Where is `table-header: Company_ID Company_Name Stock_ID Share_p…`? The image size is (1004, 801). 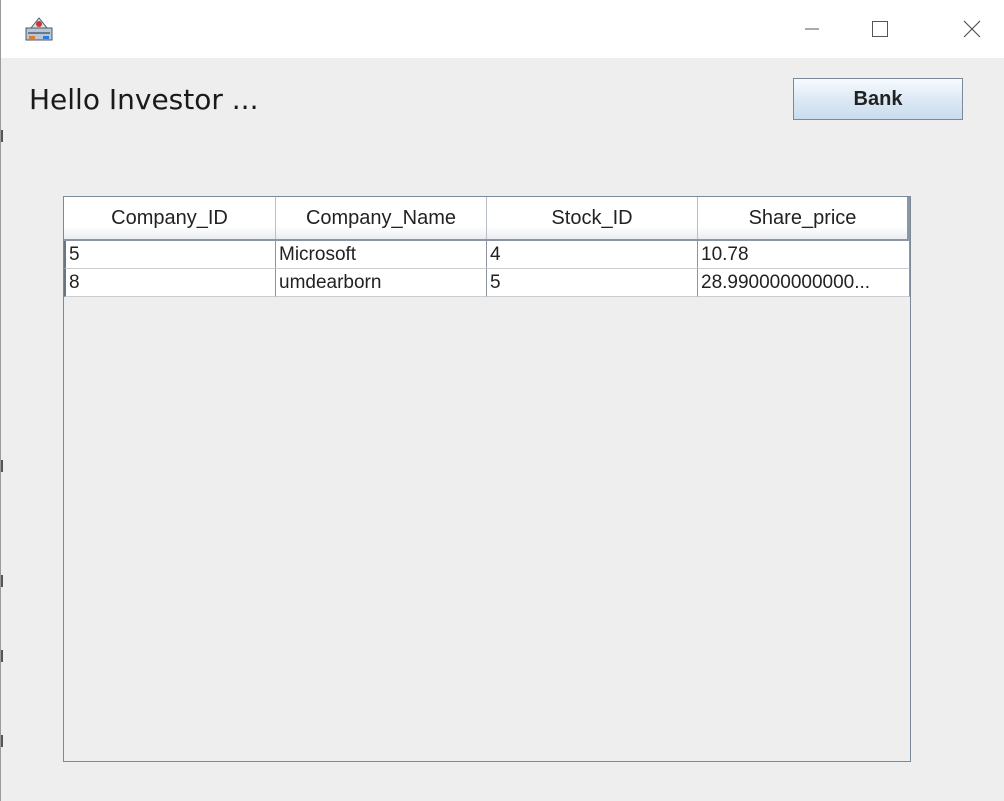 table-header: Company_ID Company_Name Stock_ID Share_p… is located at coordinates (487, 219).